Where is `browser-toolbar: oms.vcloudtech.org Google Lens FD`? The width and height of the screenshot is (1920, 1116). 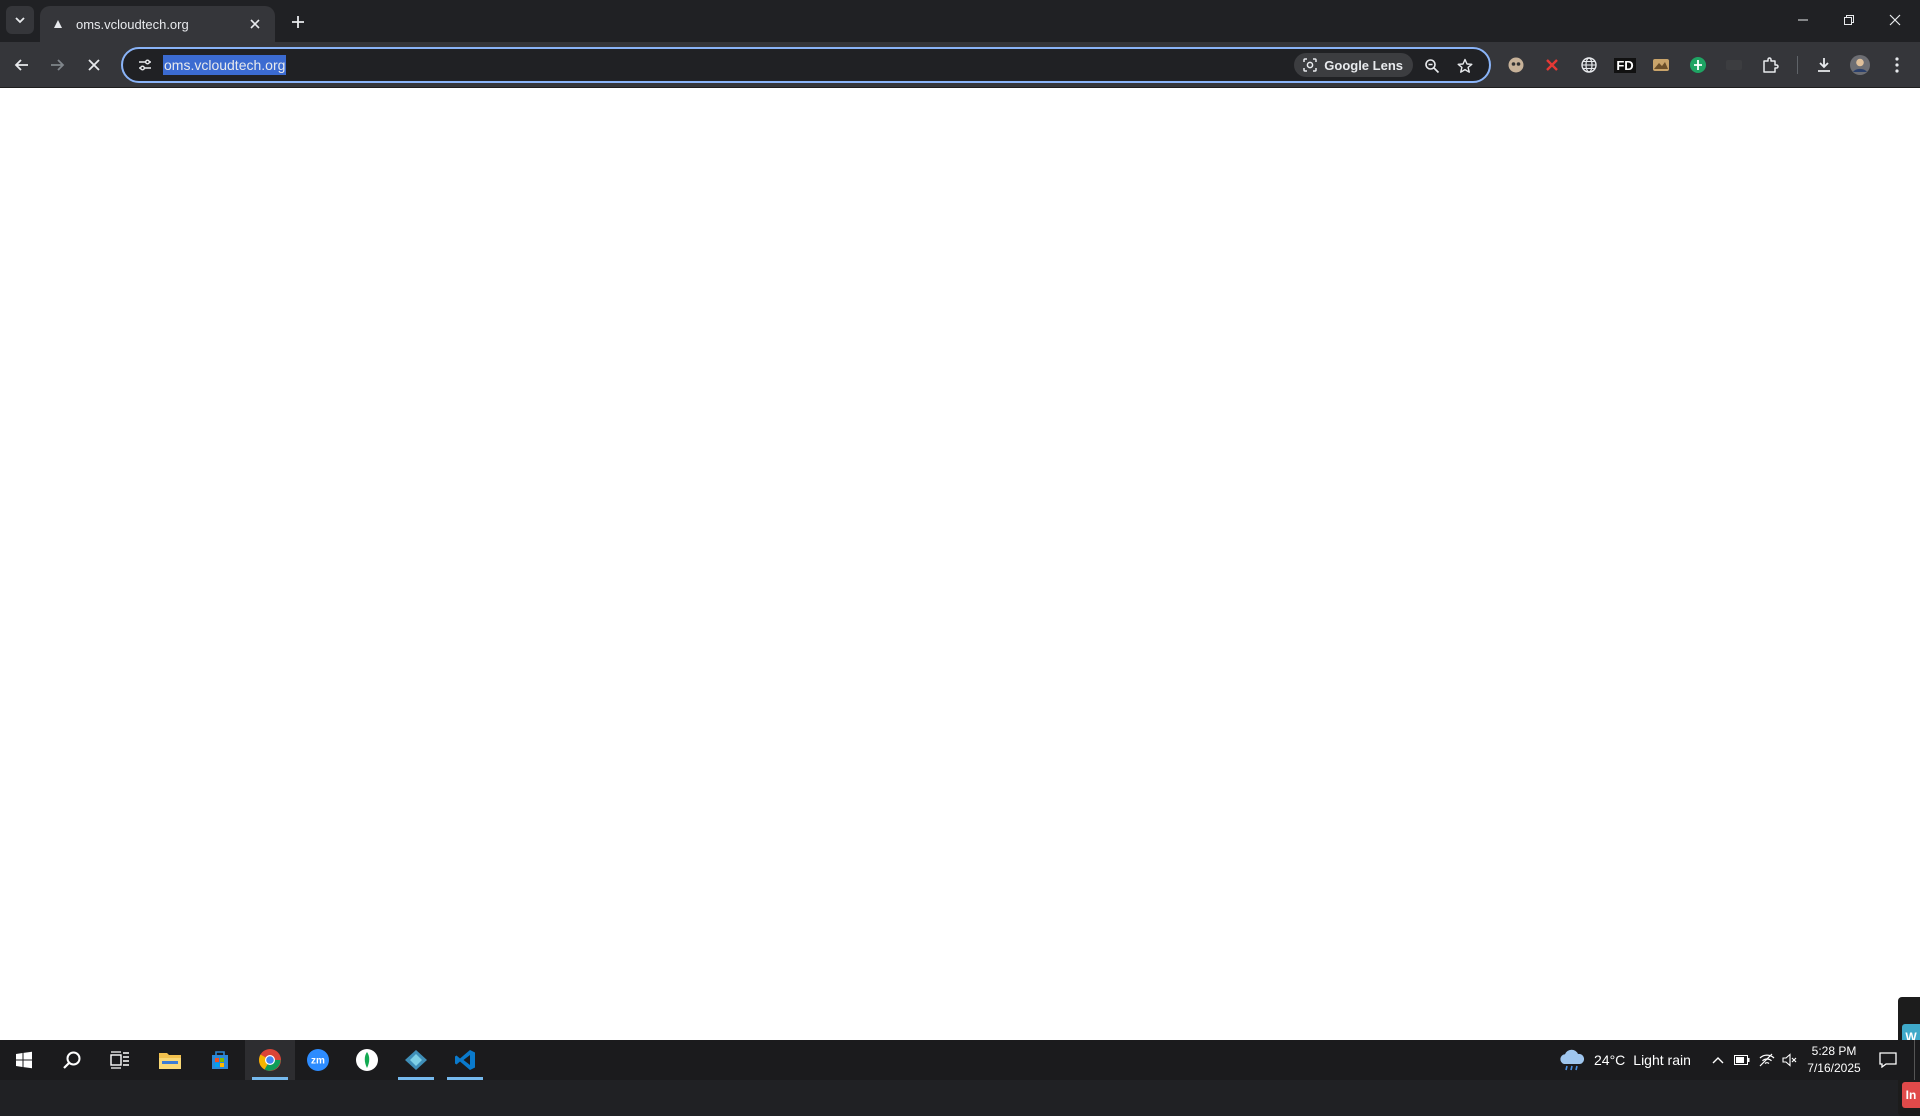 browser-toolbar: oms.vcloudtech.org Google Lens FD is located at coordinates (960, 65).